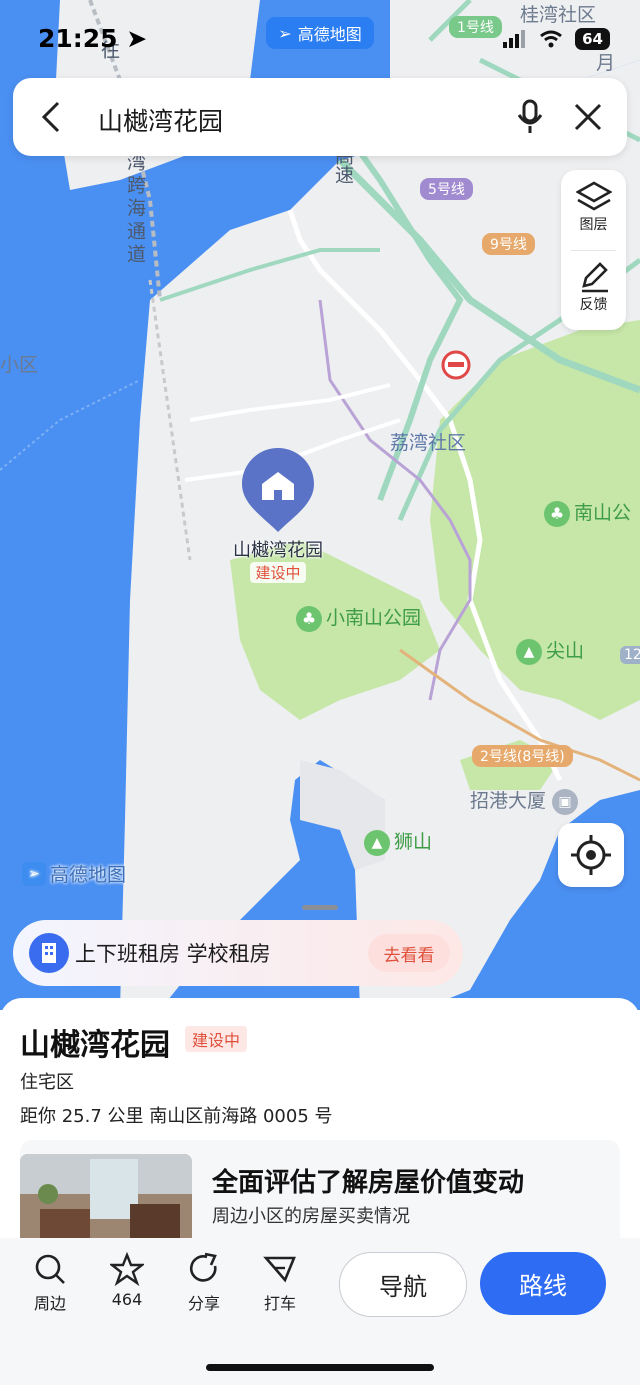 This screenshot has height=1385, width=640. Describe the element at coordinates (50, 1269) in the screenshot. I see `search-icon` at that location.